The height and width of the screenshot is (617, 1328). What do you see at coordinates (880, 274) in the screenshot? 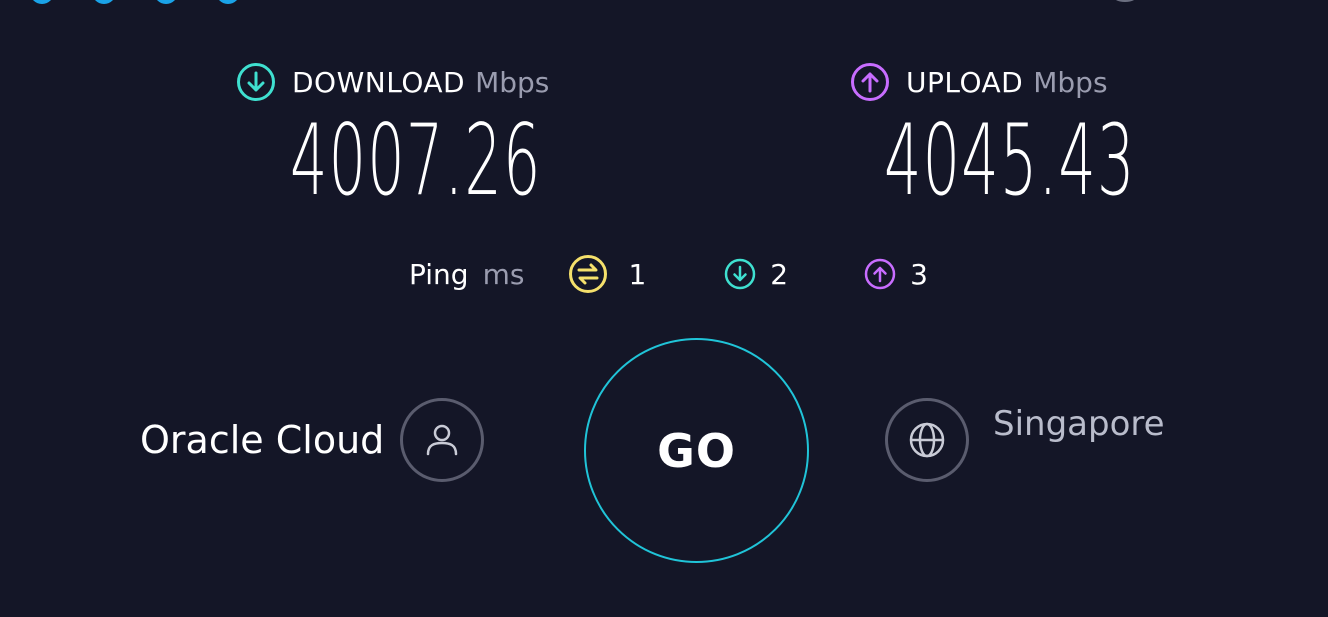
I see `ping-upload-icon` at bounding box center [880, 274].